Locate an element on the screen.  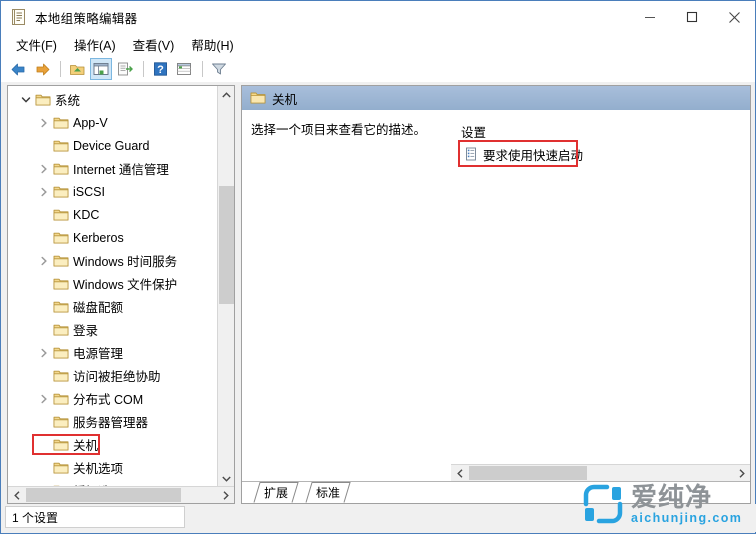
policy-document-icon is located at coordinates (19, 17).